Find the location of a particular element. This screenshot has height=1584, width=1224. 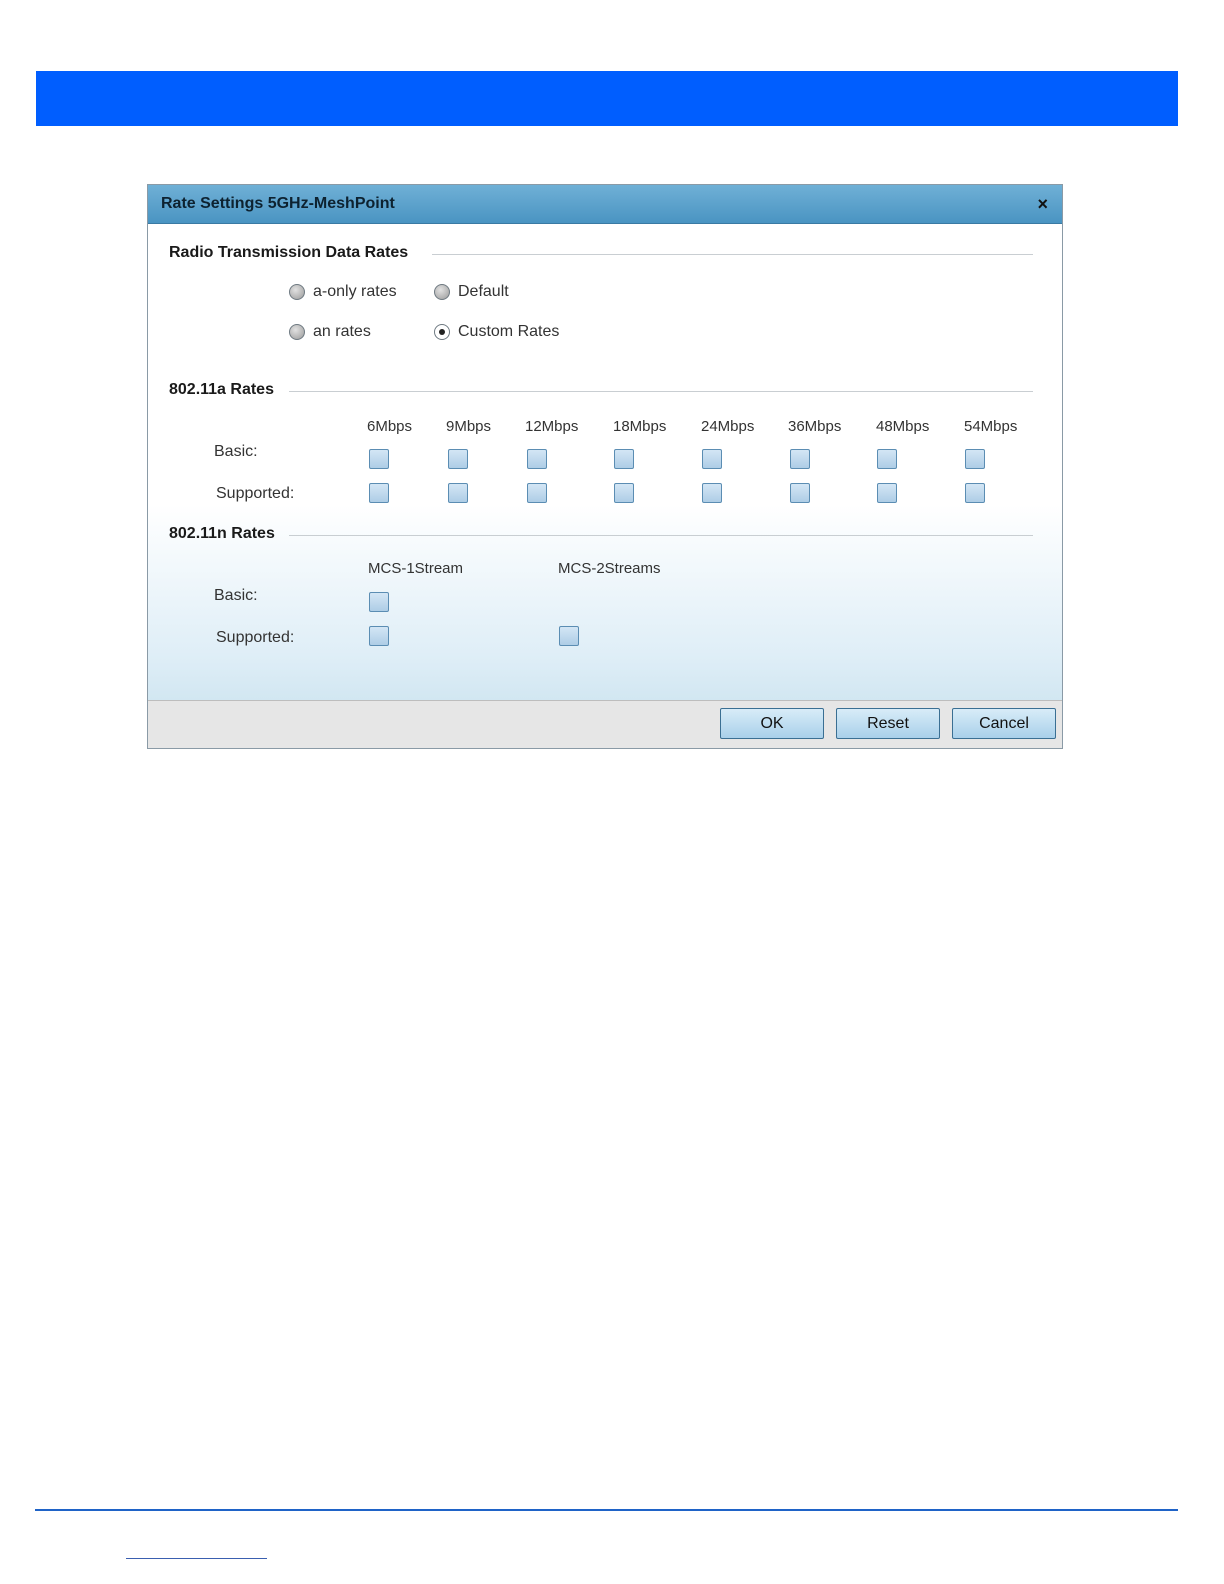

radio-default: Default is located at coordinates (471, 292).